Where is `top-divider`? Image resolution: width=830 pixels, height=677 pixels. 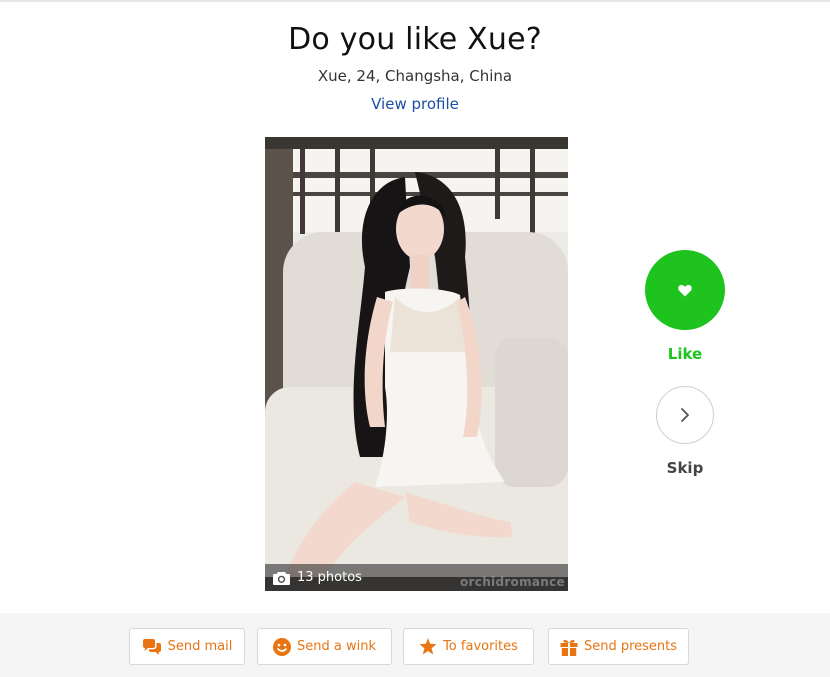 top-divider is located at coordinates (415, 1).